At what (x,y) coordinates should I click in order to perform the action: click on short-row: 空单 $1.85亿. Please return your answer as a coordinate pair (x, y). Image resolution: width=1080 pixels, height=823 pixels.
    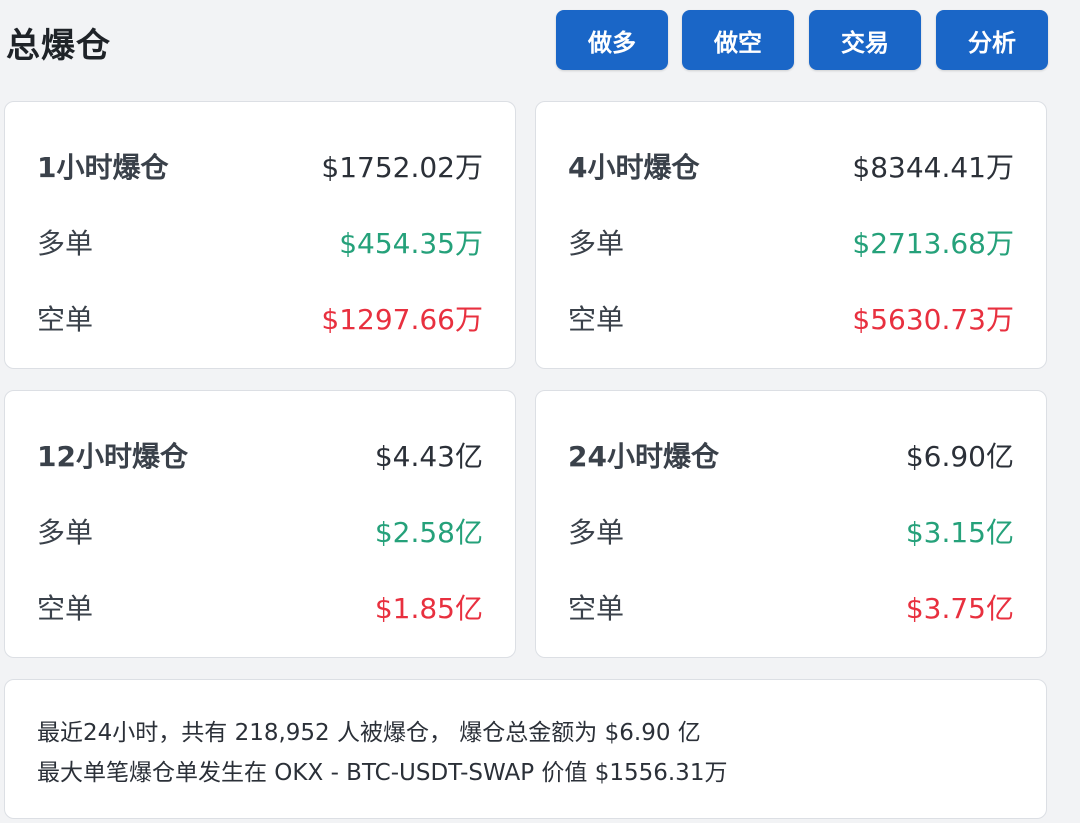
    Looking at the image, I should click on (260, 607).